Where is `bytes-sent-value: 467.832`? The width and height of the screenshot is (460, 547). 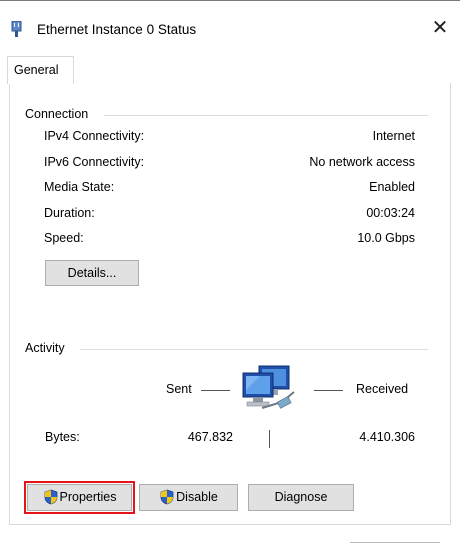
bytes-sent-value: 467.832 is located at coordinates (210, 437).